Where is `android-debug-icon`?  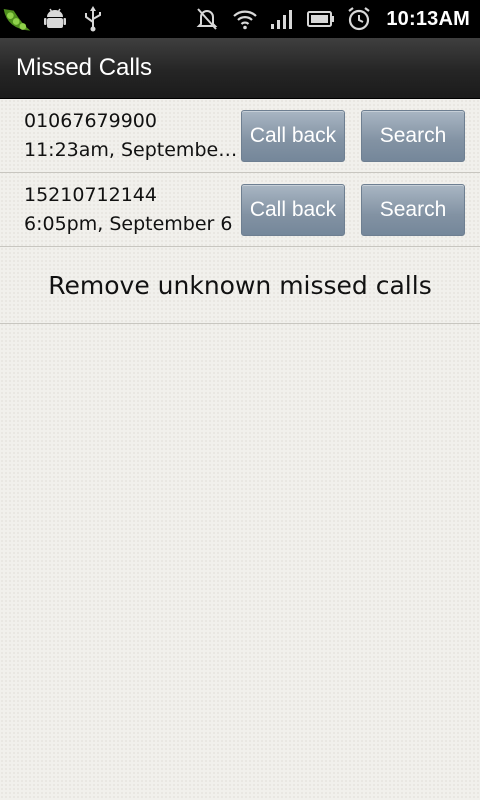
android-debug-icon is located at coordinates (55, 19).